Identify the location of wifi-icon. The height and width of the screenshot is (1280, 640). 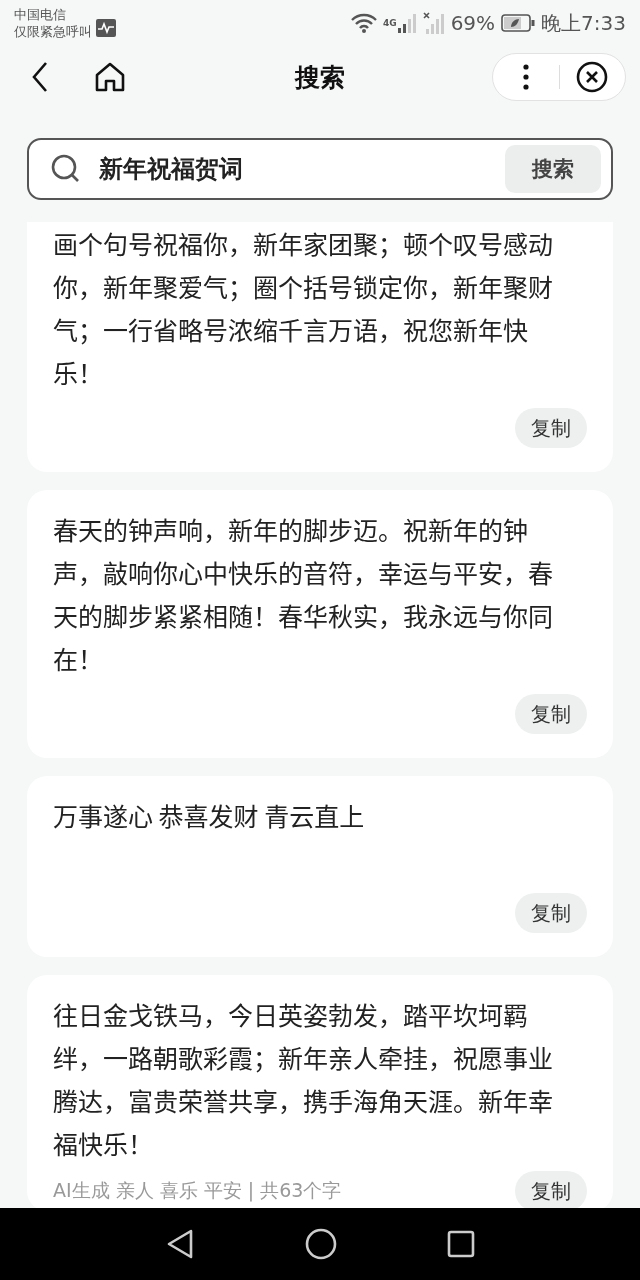
(363, 23).